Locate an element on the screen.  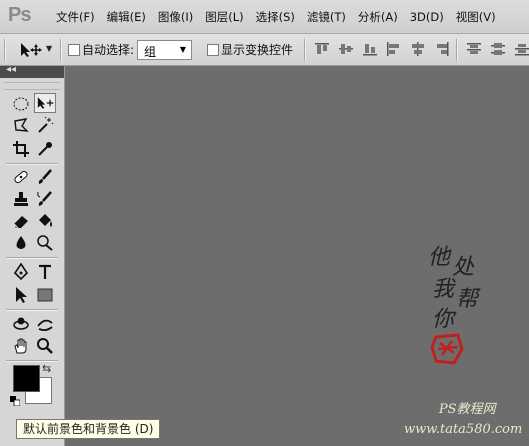
path-selection-icon is located at coordinates (21, 295).